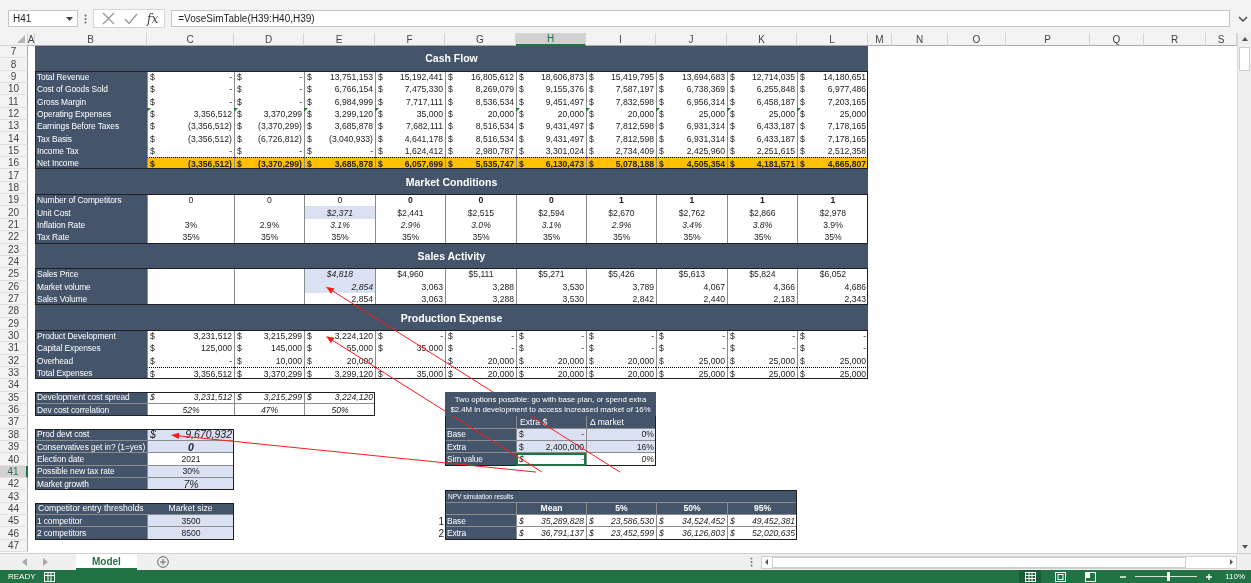  Describe the element at coordinates (762, 521) in the screenshot. I see `table-cell: $ 49,452,381` at that location.